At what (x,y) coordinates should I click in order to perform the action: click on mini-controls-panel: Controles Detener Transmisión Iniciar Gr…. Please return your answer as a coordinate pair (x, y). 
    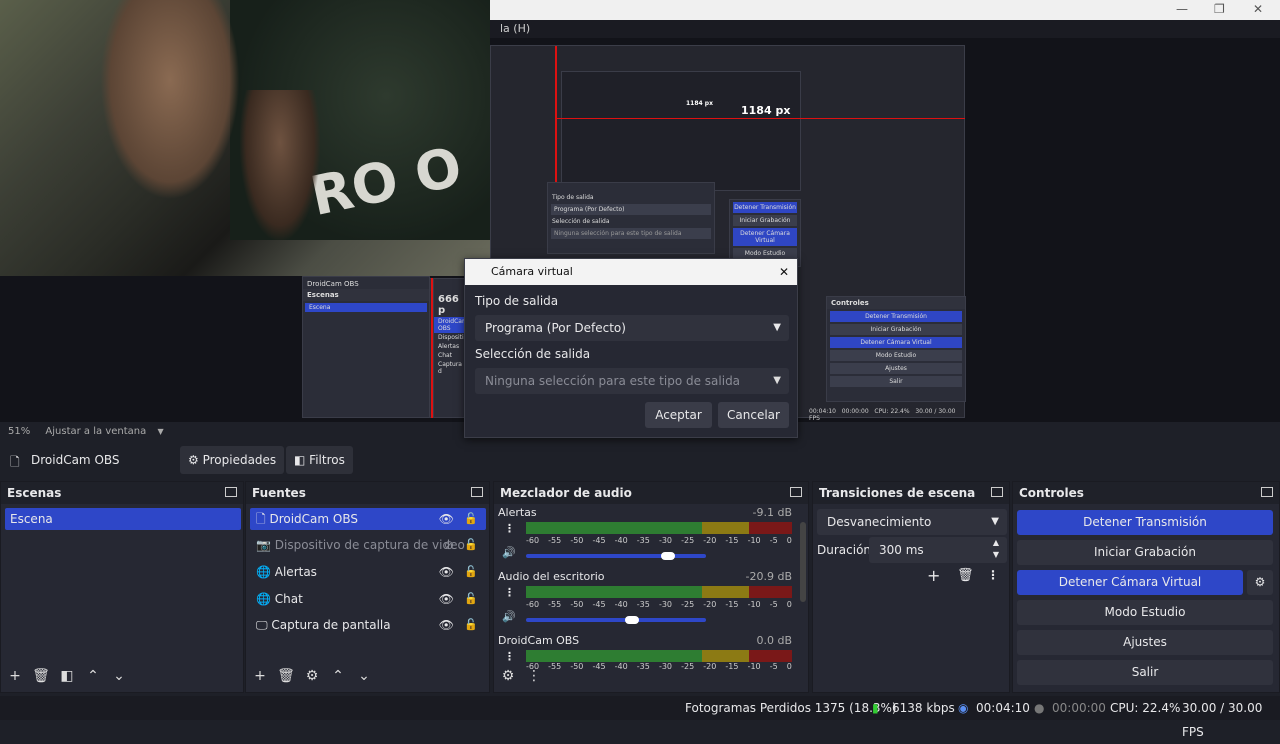
    Looking at the image, I should click on (896, 349).